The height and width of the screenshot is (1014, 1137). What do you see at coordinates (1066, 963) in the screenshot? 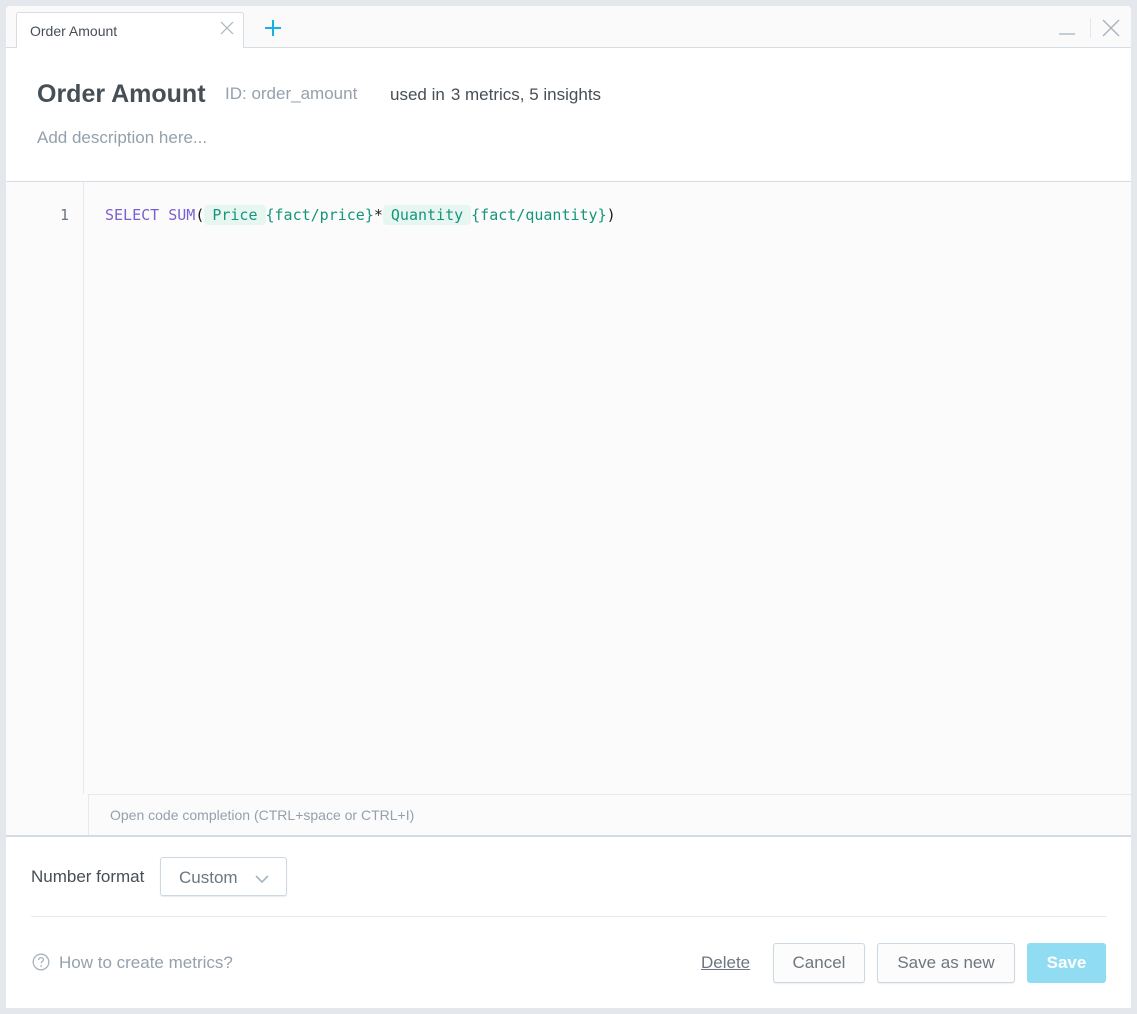
I see `save-button: Save` at bounding box center [1066, 963].